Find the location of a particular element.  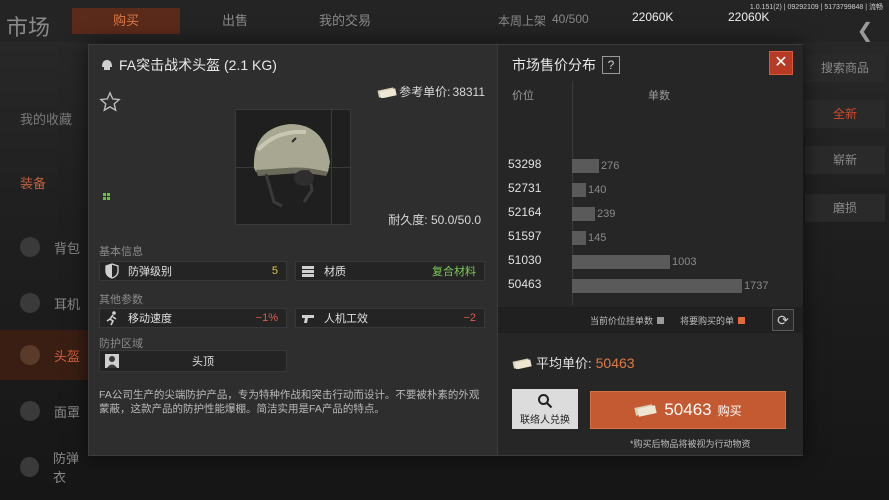

attr-move-speed: 移动速度 −1% is located at coordinates (193, 318).